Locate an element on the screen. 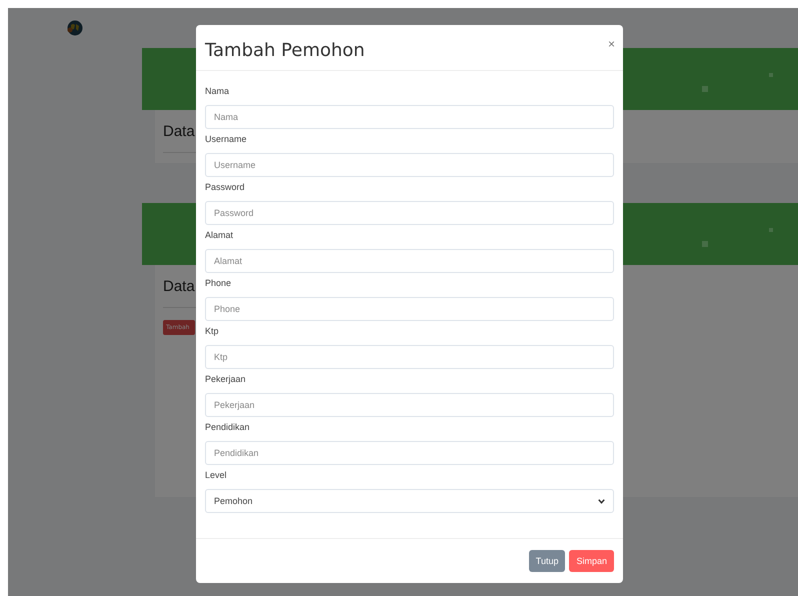 The height and width of the screenshot is (596, 798). field-label: Nama is located at coordinates (217, 91).